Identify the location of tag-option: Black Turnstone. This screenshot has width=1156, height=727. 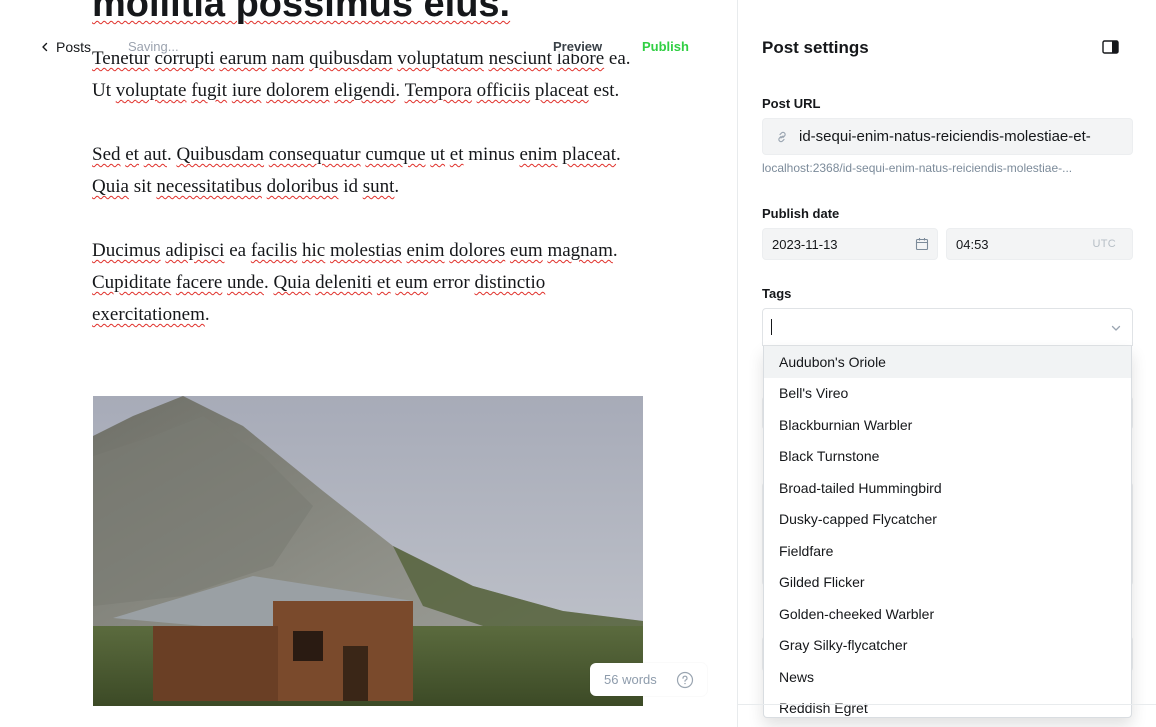
(947, 457).